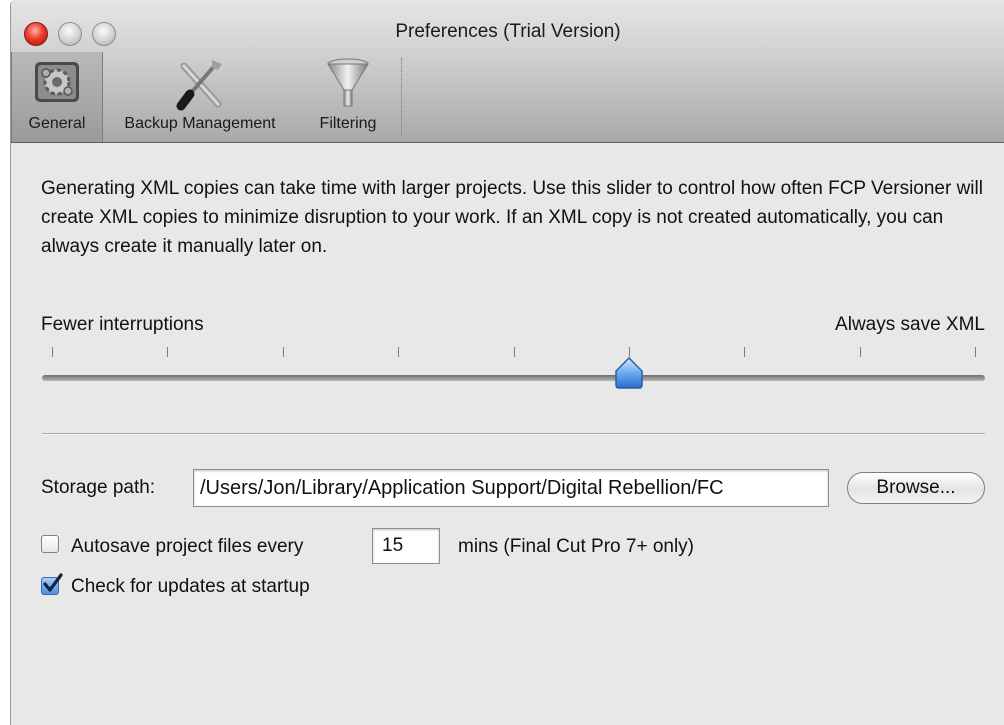  What do you see at coordinates (200, 86) in the screenshot?
I see `tools-icon` at bounding box center [200, 86].